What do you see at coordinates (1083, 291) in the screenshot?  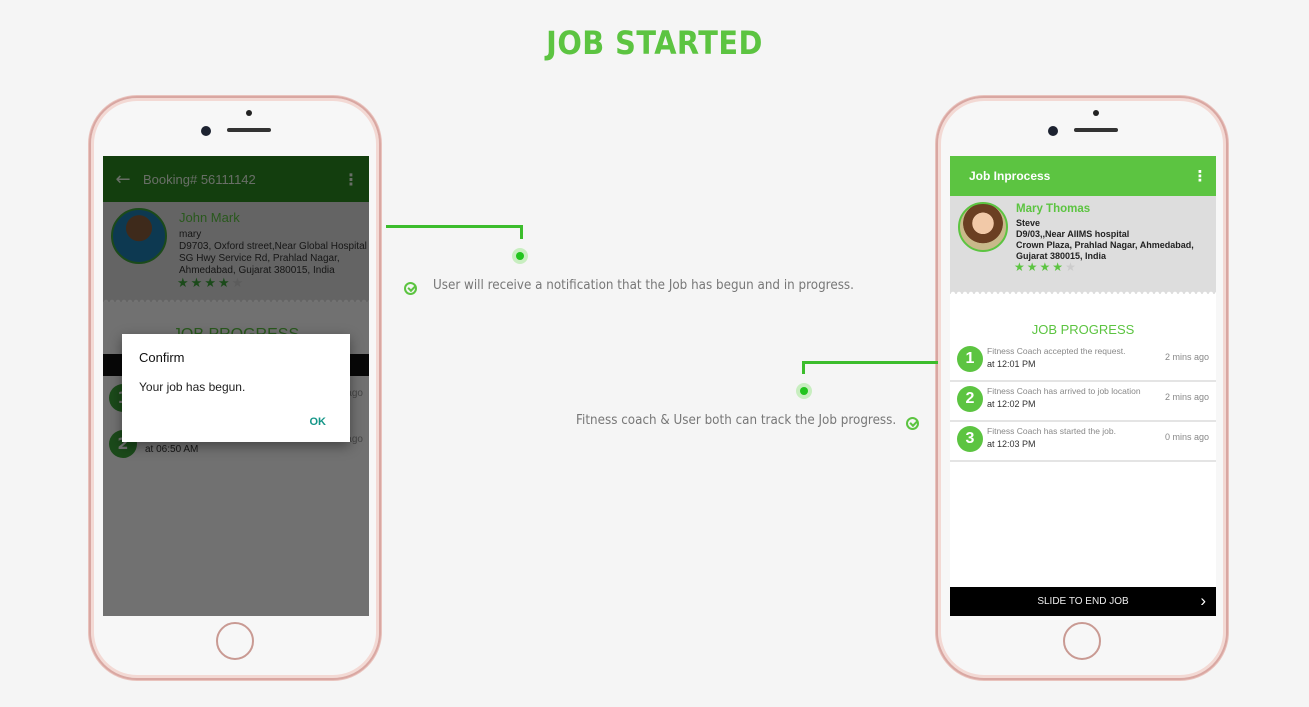 I see `ticket-edge` at bounding box center [1083, 291].